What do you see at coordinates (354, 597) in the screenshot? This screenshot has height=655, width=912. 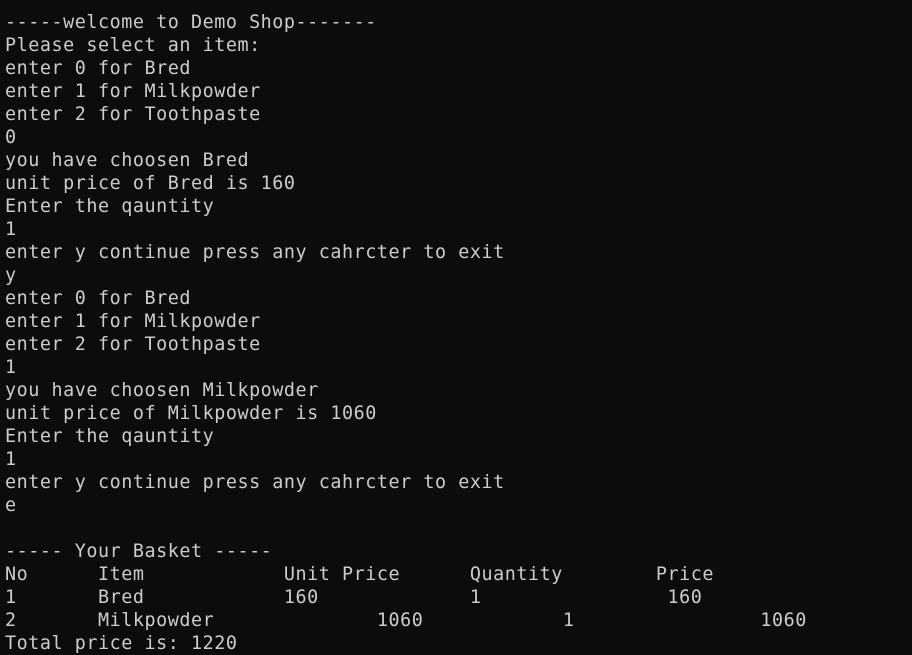 I see `basket-row: 1 Bred 160 1 160` at bounding box center [354, 597].